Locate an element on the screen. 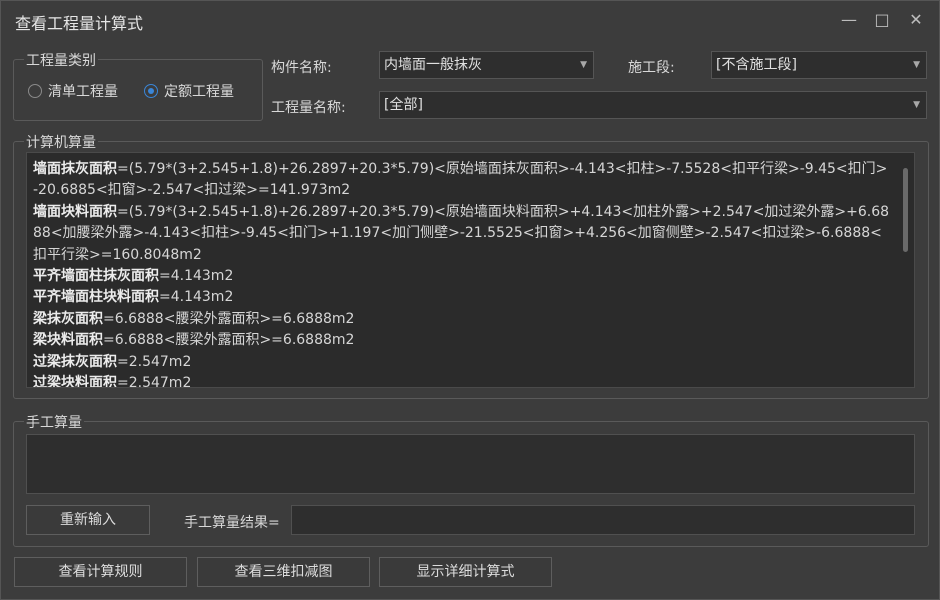 The image size is (940, 600). calc-formula-line: 平齐墙面柱块料面积=4.143m2 is located at coordinates (462, 297).